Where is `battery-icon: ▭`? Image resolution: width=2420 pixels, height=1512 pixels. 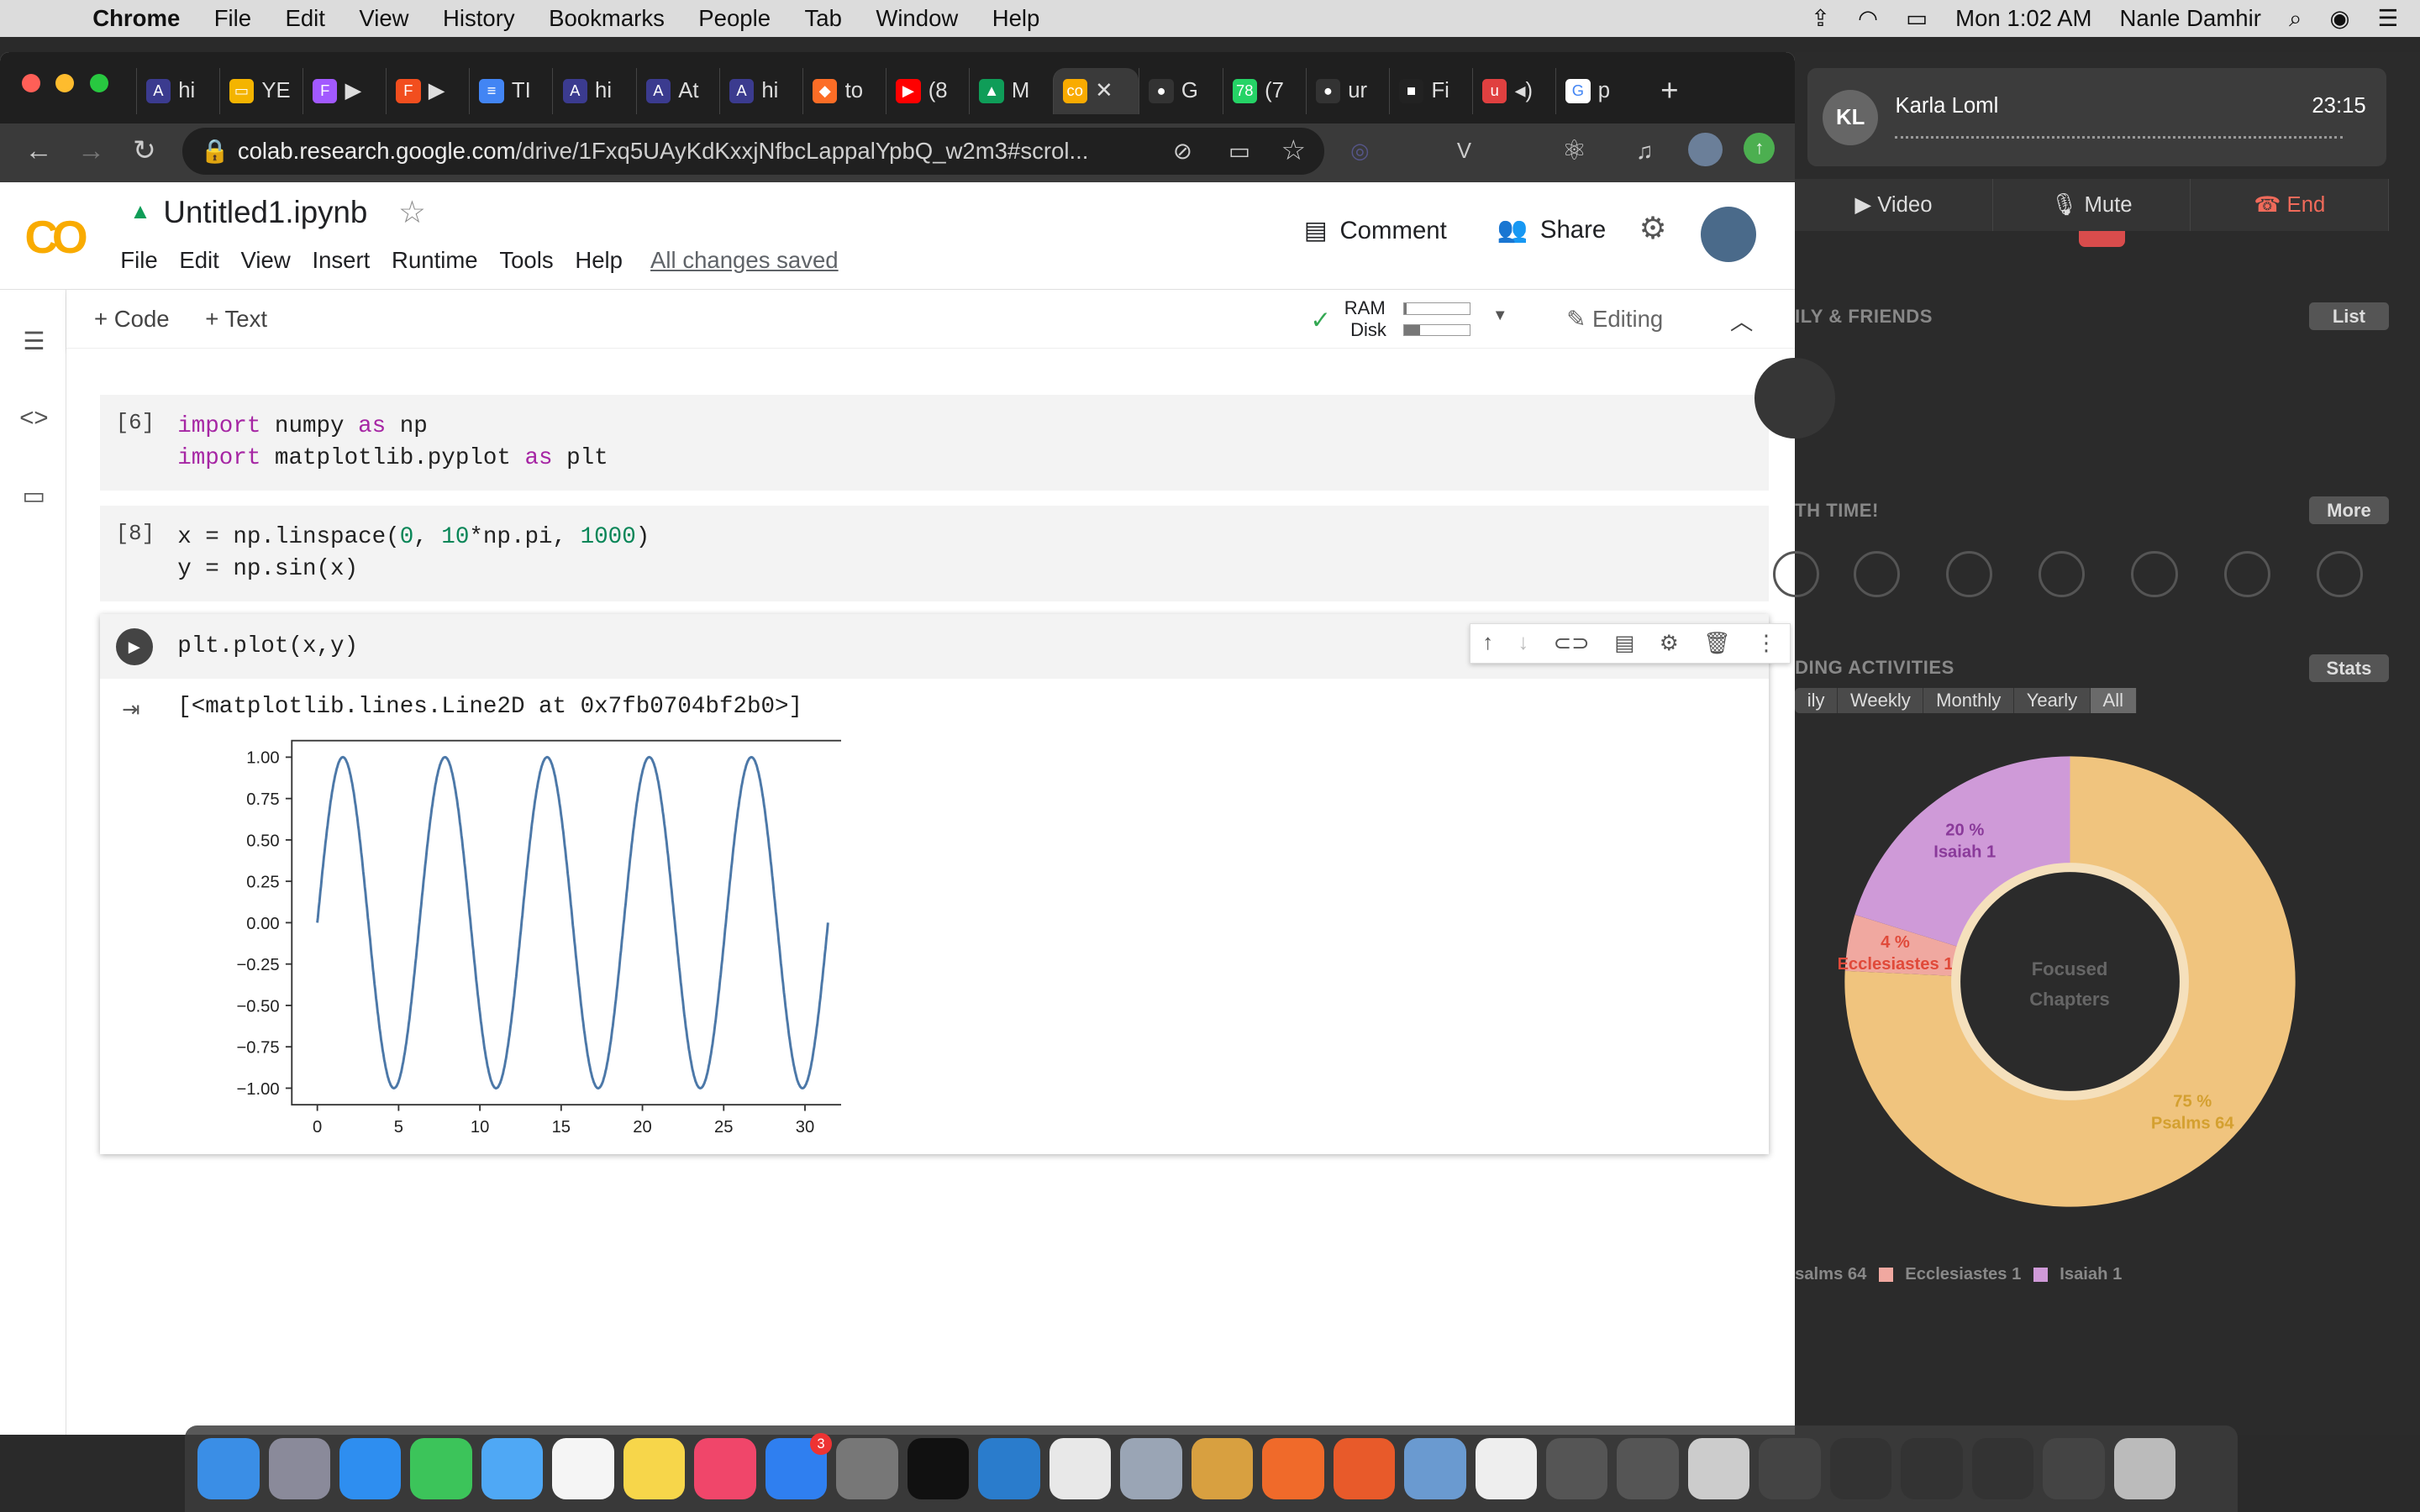 battery-icon: ▭ is located at coordinates (1917, 18).